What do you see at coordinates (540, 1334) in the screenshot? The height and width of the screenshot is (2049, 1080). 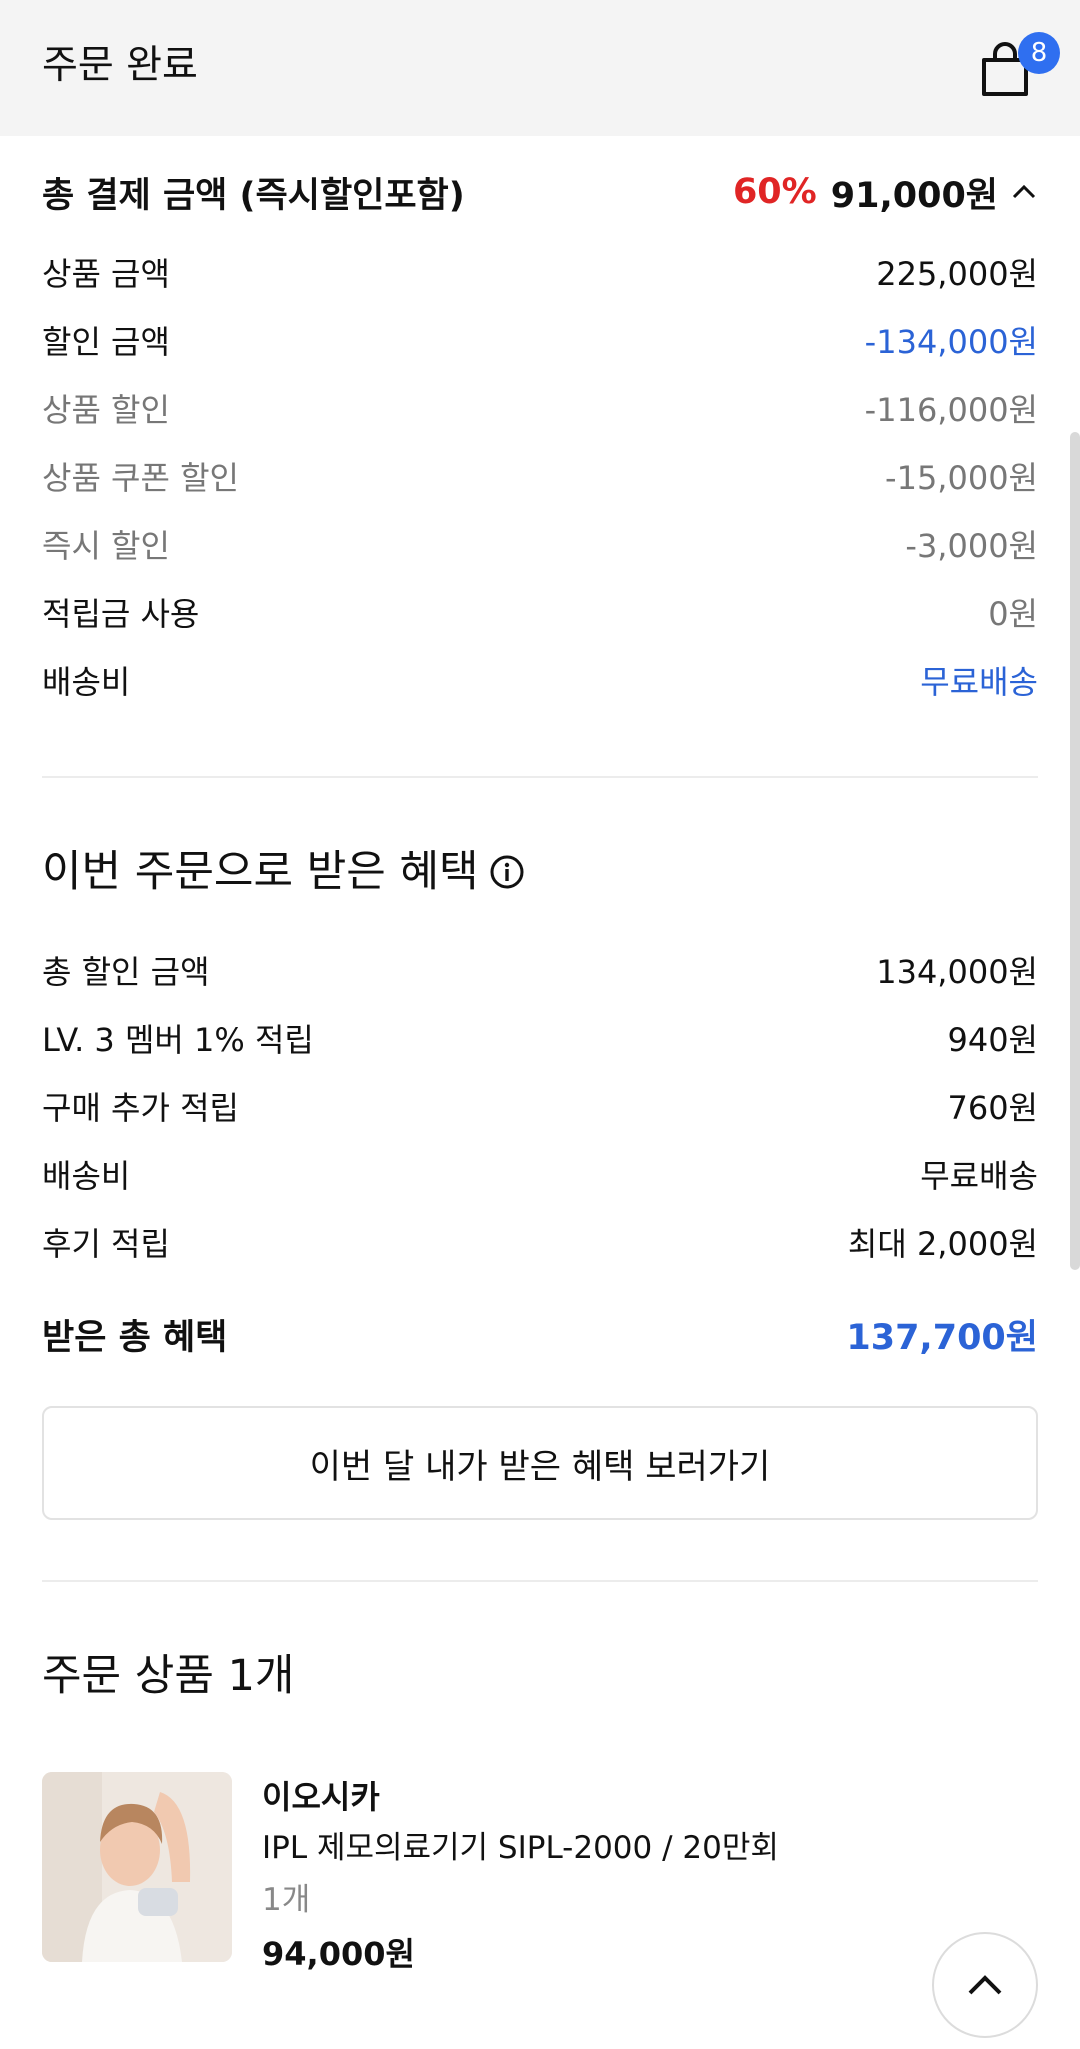 I see `benefit-total-row: 받은 총 혜택 137,700원` at bounding box center [540, 1334].